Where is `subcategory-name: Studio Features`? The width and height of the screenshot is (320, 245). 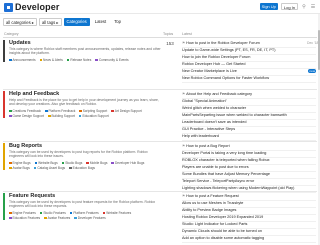
subcategory-name: Studio Features is located at coordinates (54, 212).